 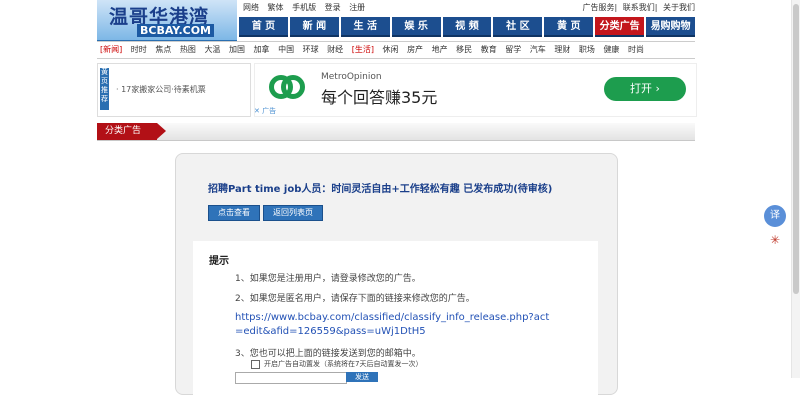 I want to click on nav-life: 生 活, so click(x=365, y=27).